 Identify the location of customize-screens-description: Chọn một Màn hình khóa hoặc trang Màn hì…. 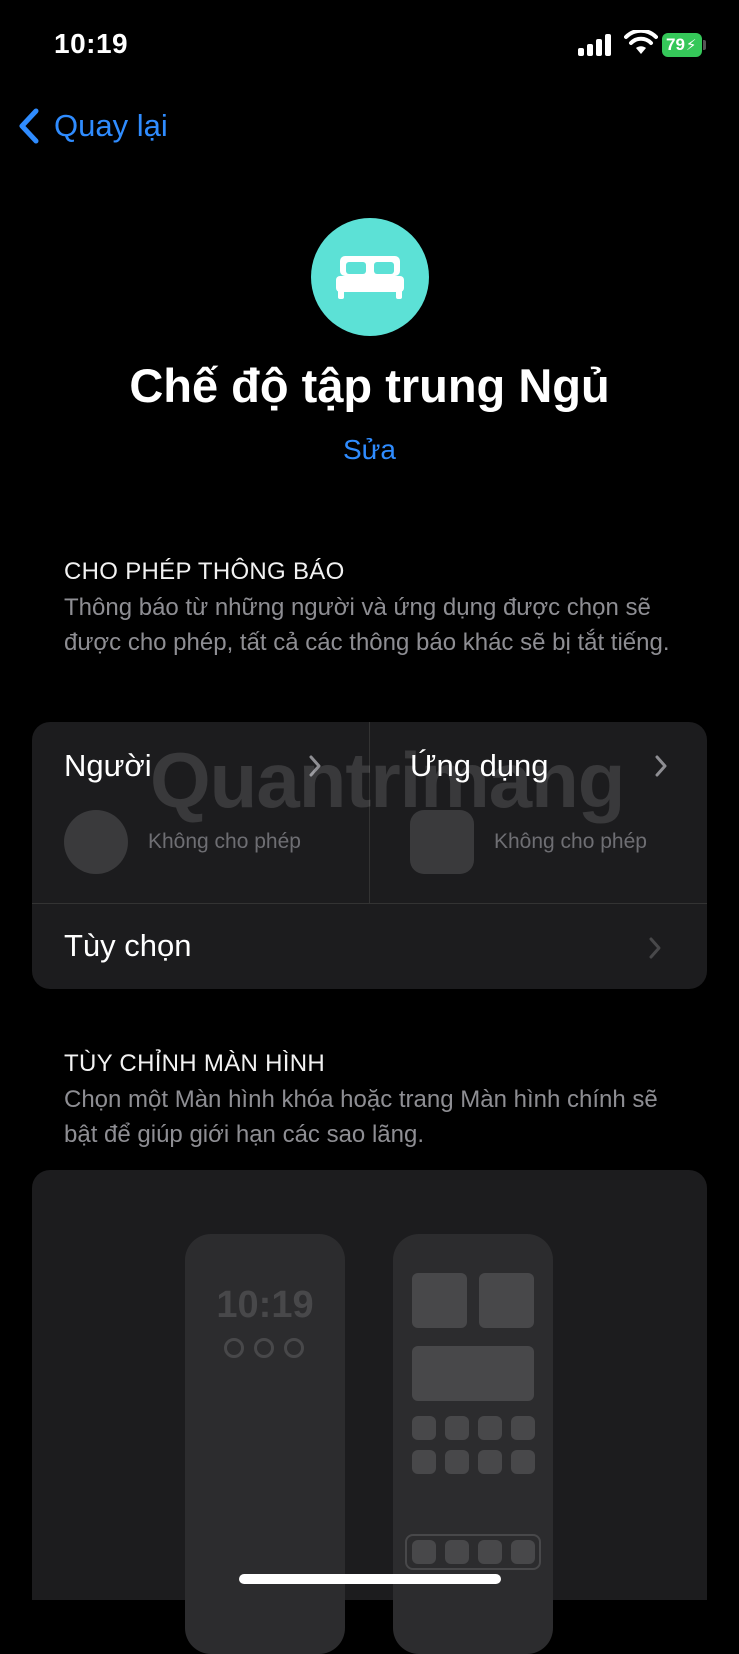
(361, 1117).